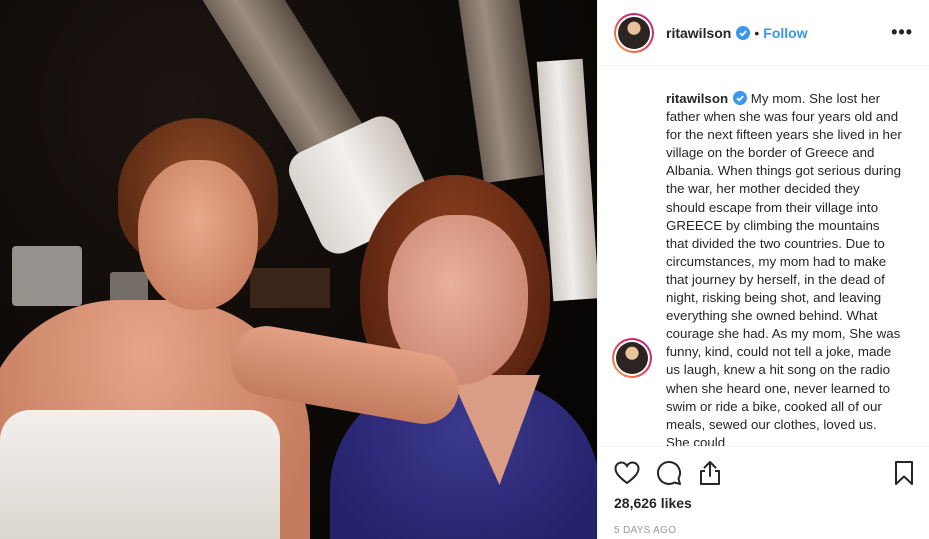 Image resolution: width=929 pixels, height=539 pixels. What do you see at coordinates (764, 530) in the screenshot?
I see `post-timestamp: 5 DAYS AGO` at bounding box center [764, 530].